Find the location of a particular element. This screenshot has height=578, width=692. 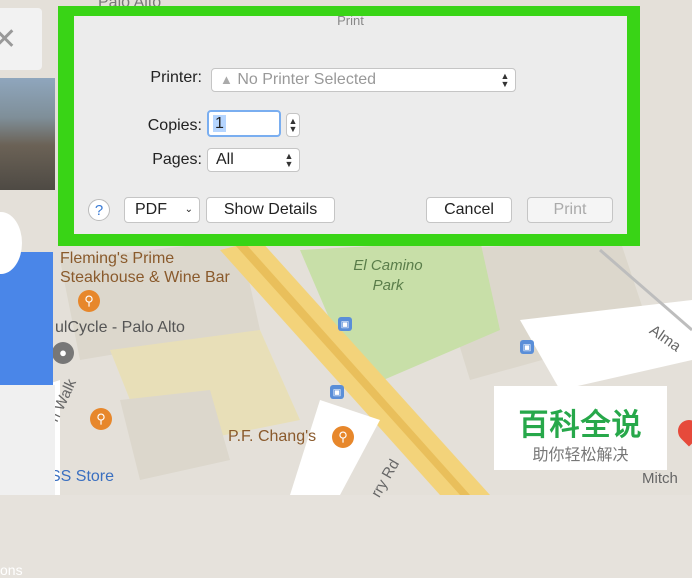

directions-label: ons is located at coordinates (11, 570).